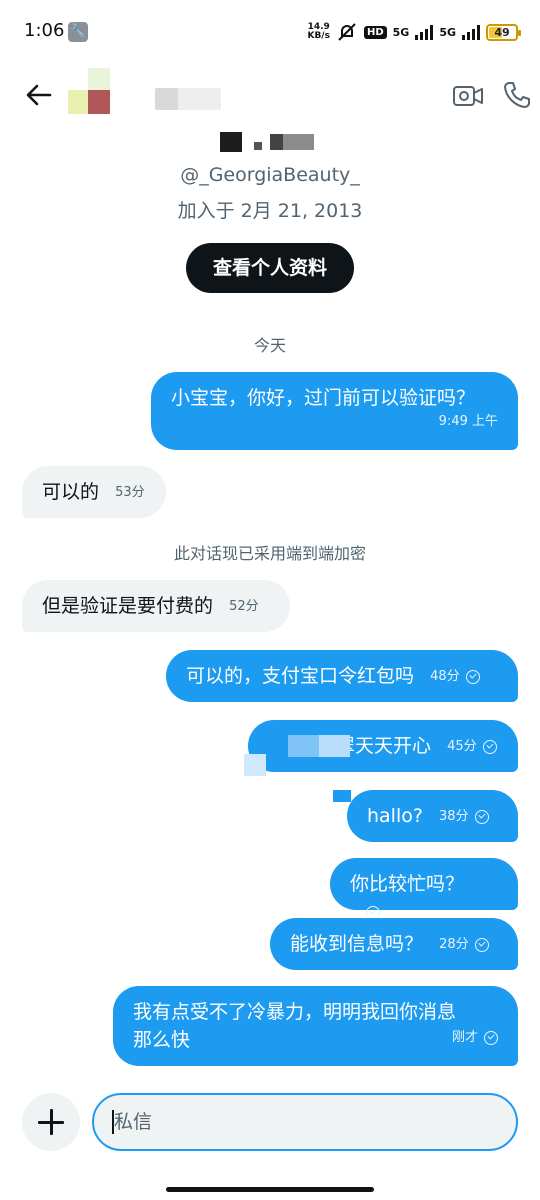 Image resolution: width=540 pixels, height=1200 pixels. Describe the element at coordinates (414, 32) in the screenshot. I see `status-indicators: 14.9 KB/s HD 5G 5G 49` at that location.